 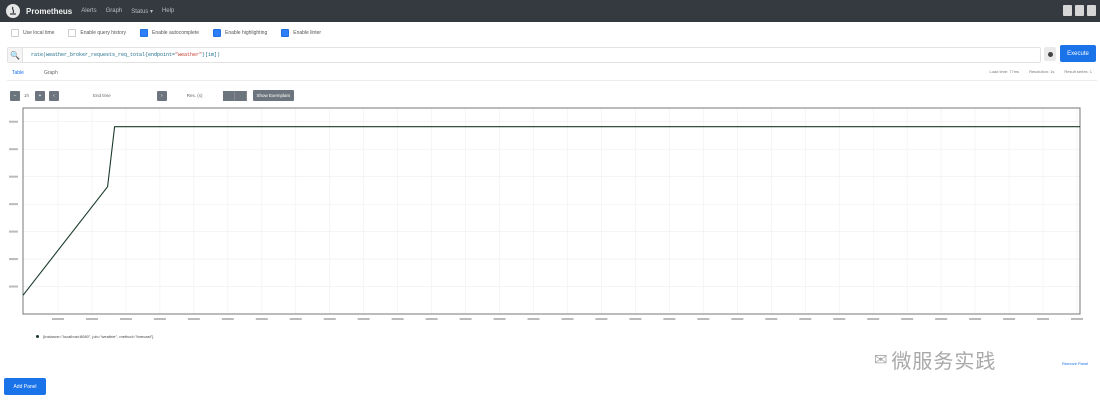 I want to click on option-linter: Enable linter, so click(x=301, y=33).